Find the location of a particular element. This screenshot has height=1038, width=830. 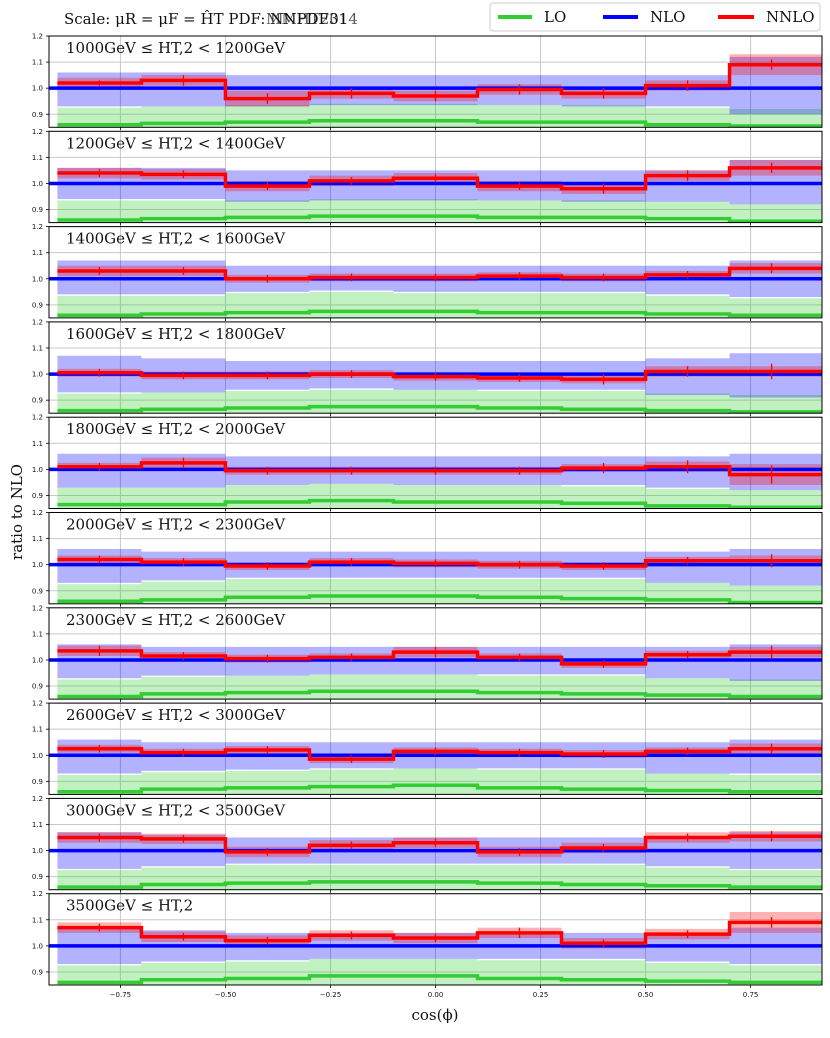

x-tick-label: −0.25 is located at coordinates (330, 995).